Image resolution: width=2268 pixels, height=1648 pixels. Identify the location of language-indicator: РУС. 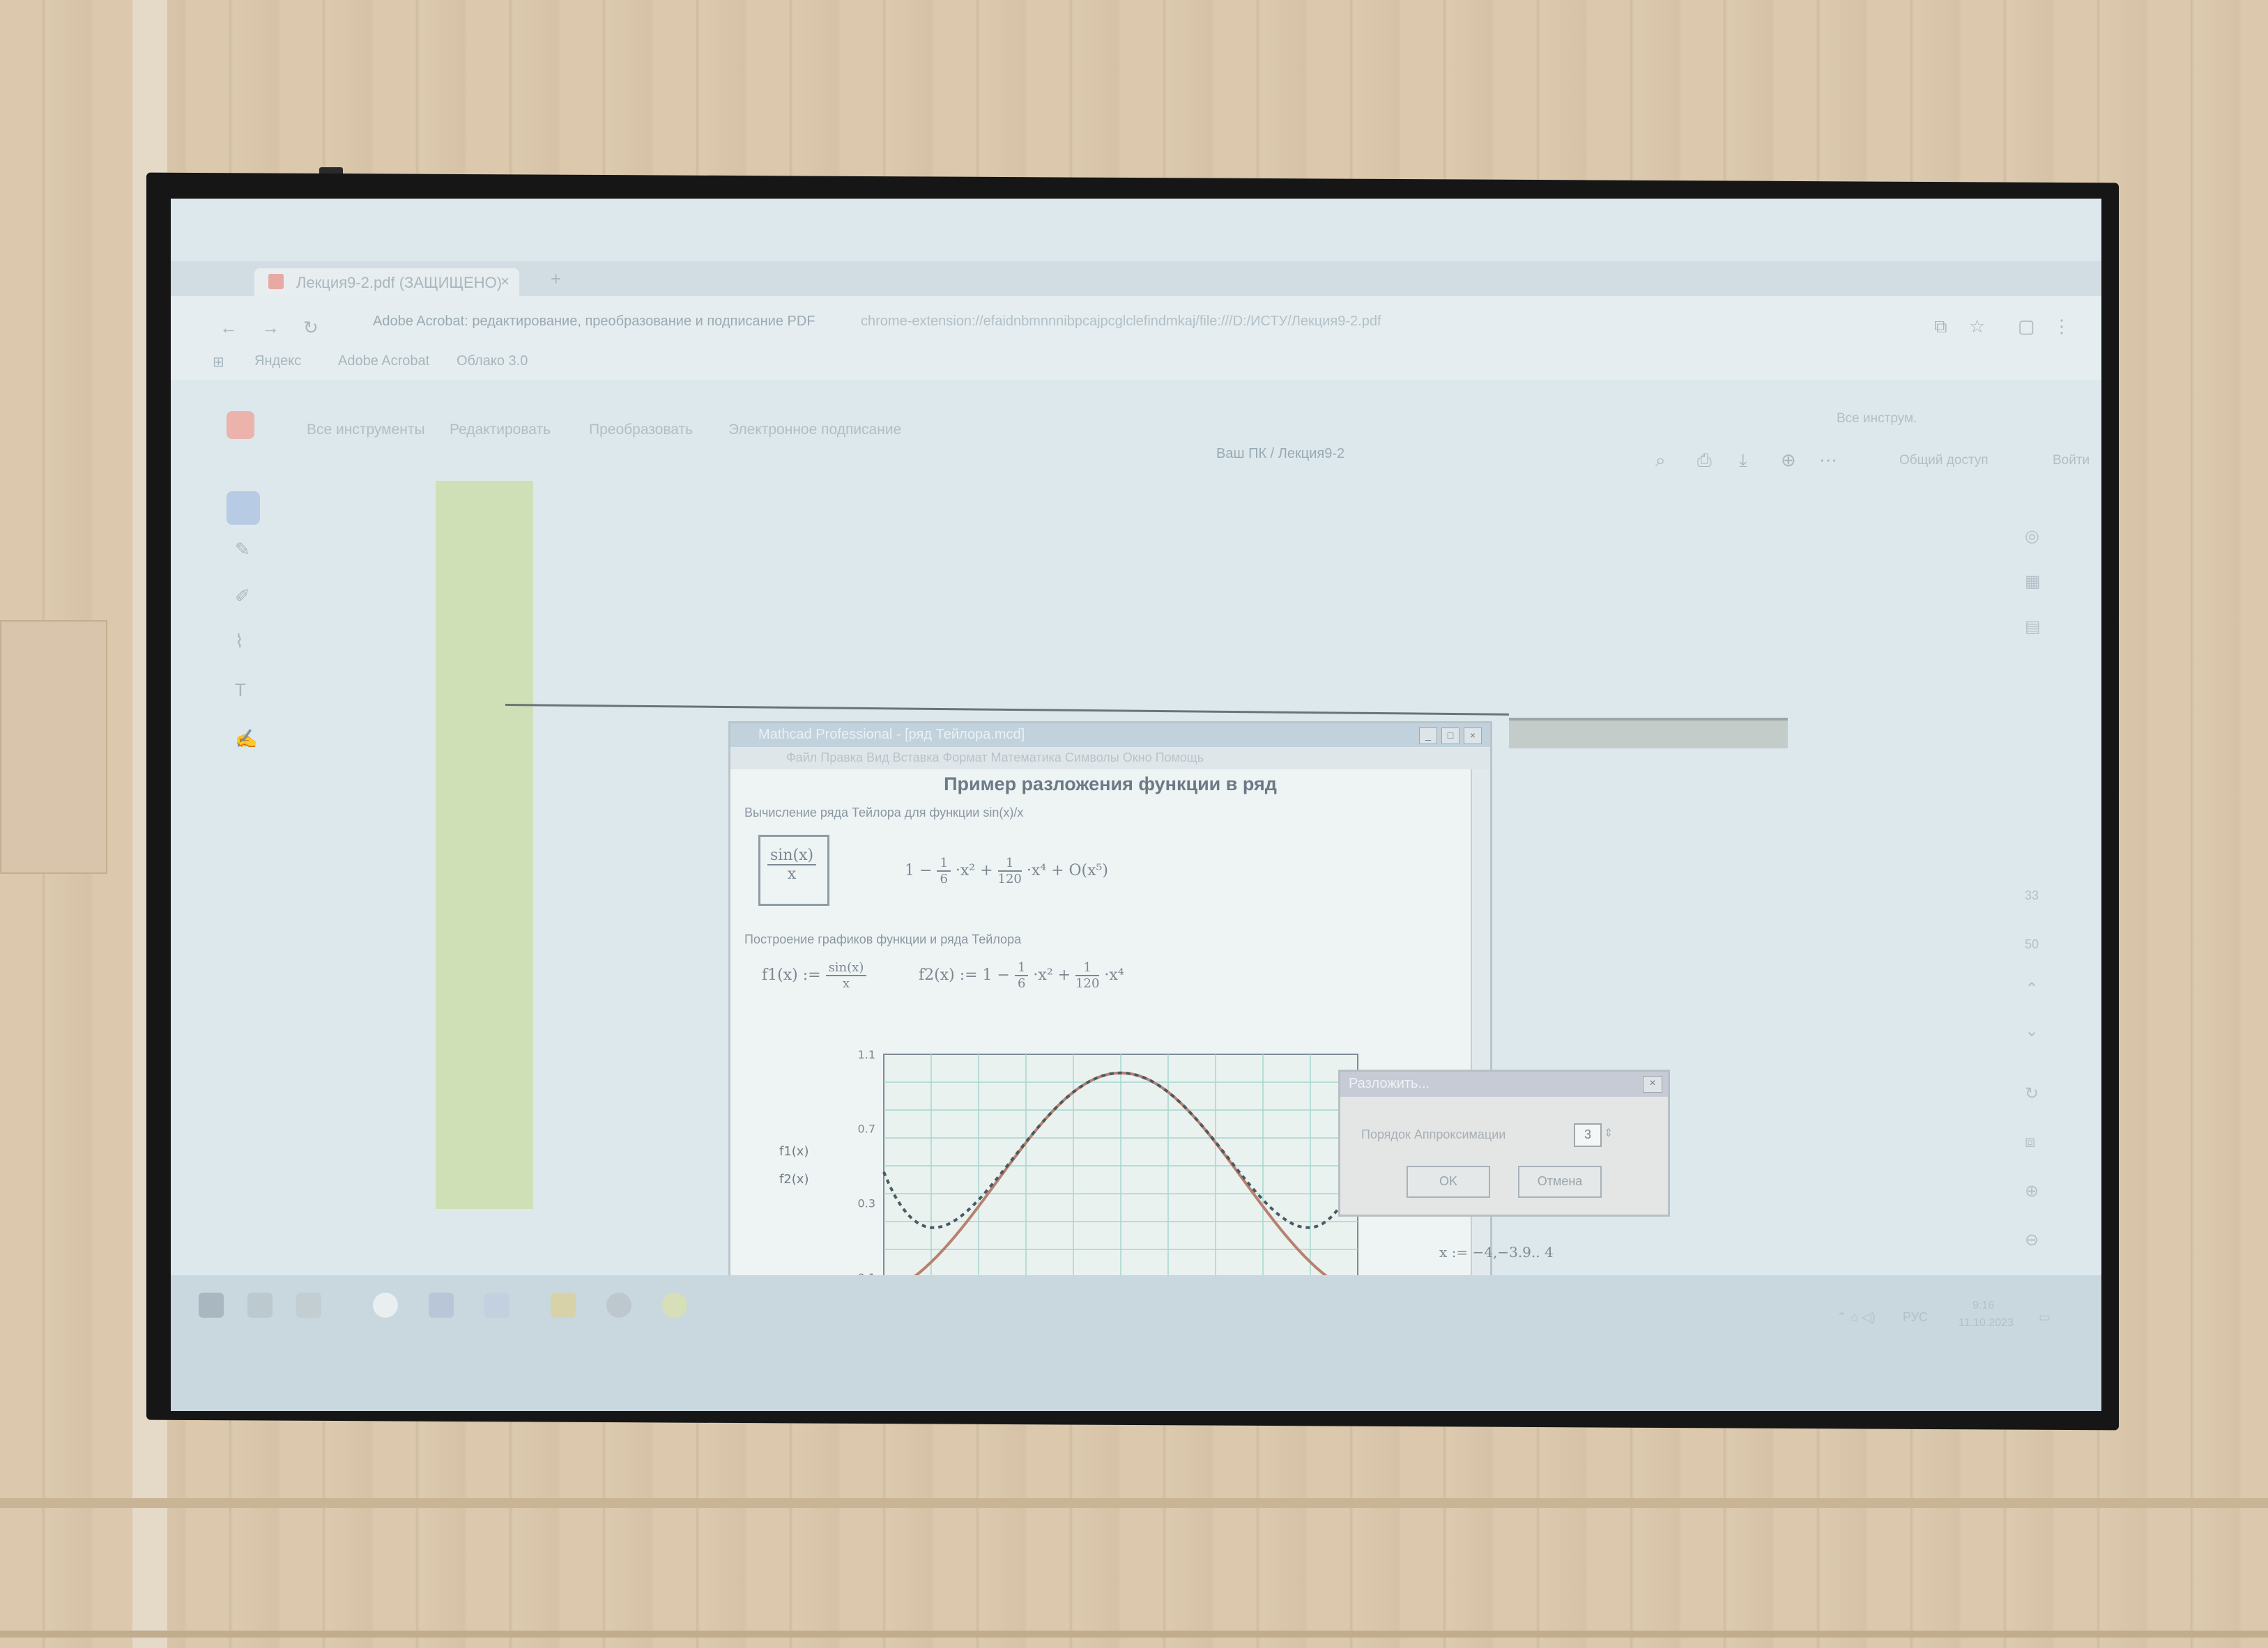
(1915, 1317).